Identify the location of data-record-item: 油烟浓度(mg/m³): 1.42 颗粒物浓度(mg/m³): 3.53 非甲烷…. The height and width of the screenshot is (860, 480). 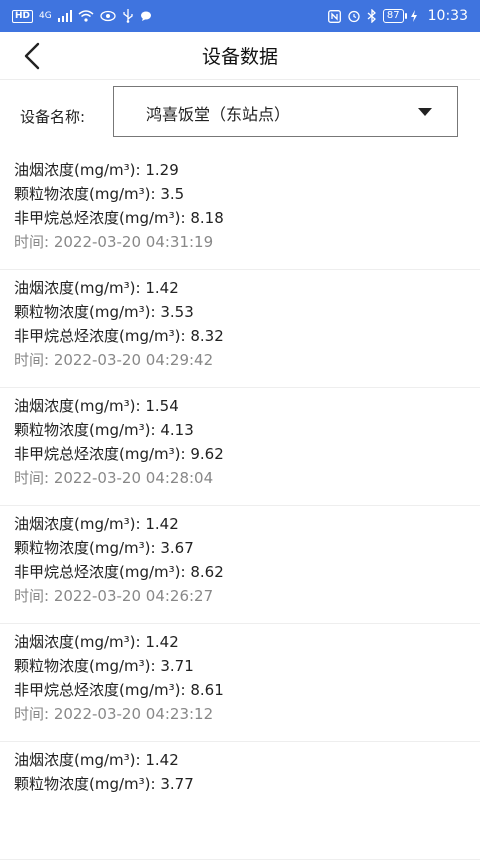
(240, 329).